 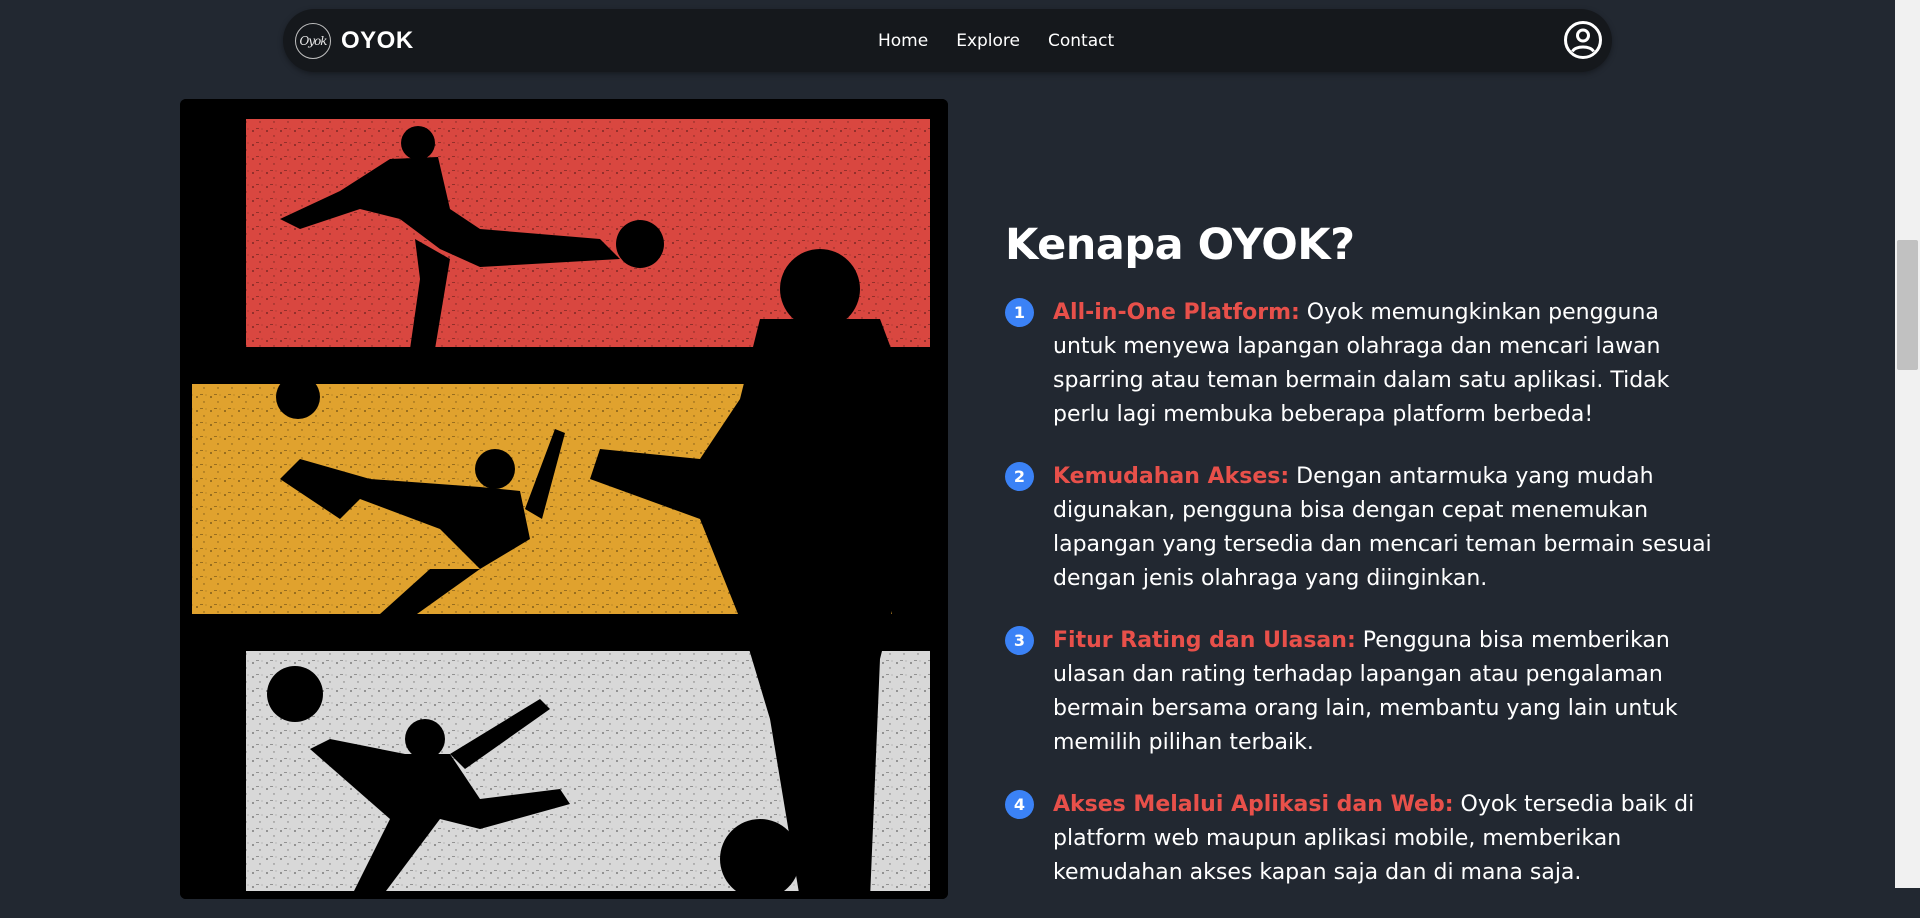 What do you see at coordinates (1907, 305) in the screenshot?
I see `scrollbar-thumb` at bounding box center [1907, 305].